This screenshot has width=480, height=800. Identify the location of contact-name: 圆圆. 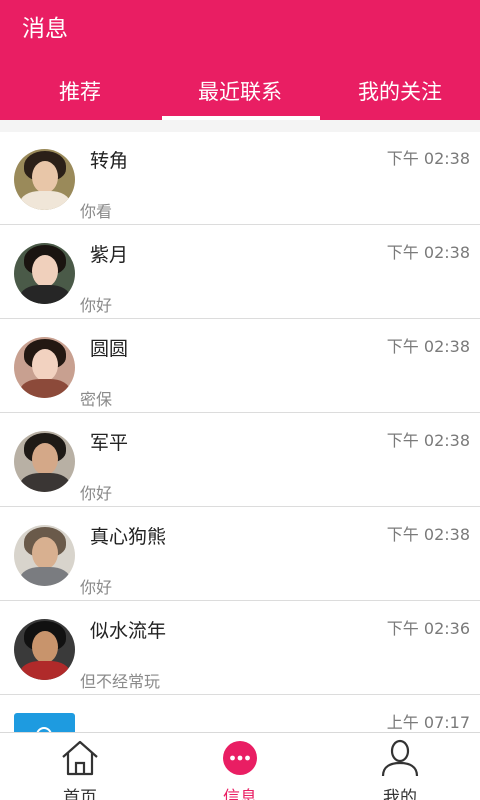
(109, 349).